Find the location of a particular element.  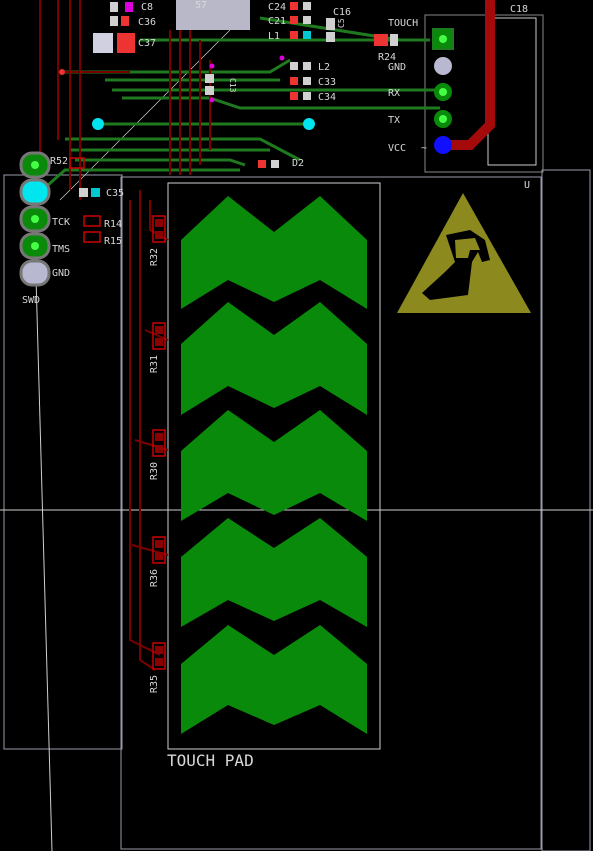

label-tms: TMS is located at coordinates (61, 249).